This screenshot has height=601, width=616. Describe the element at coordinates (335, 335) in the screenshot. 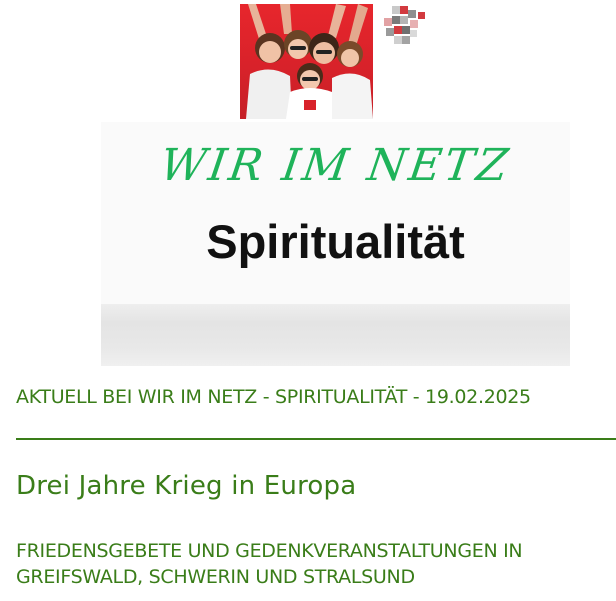

I see `banner-bottom-bar` at that location.